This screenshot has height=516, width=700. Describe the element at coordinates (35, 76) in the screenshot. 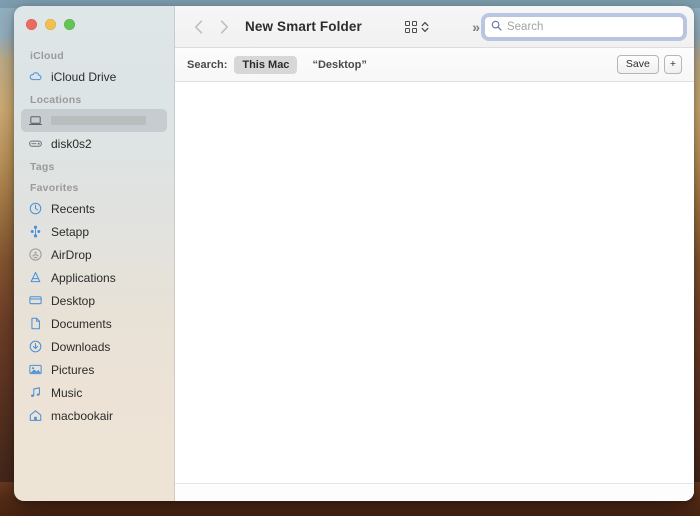

I see `cloud-icon` at that location.